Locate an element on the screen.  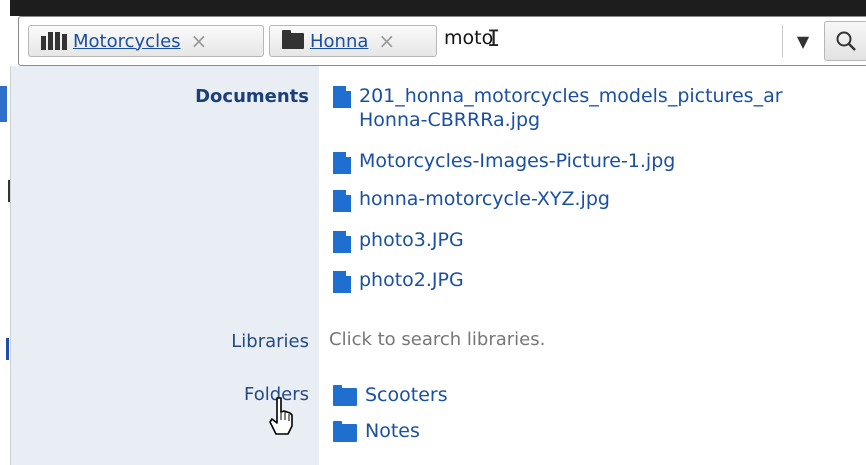
chevron-down-icon: ▼ is located at coordinates (803, 41).